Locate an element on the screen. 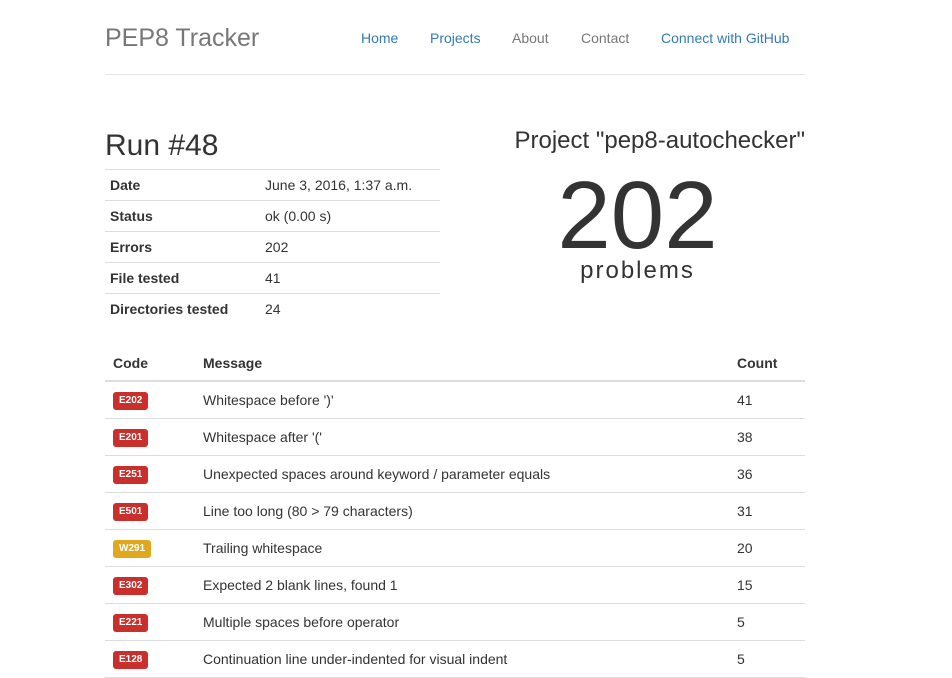  run-info-value: ok (0.00 s) is located at coordinates (350, 216).